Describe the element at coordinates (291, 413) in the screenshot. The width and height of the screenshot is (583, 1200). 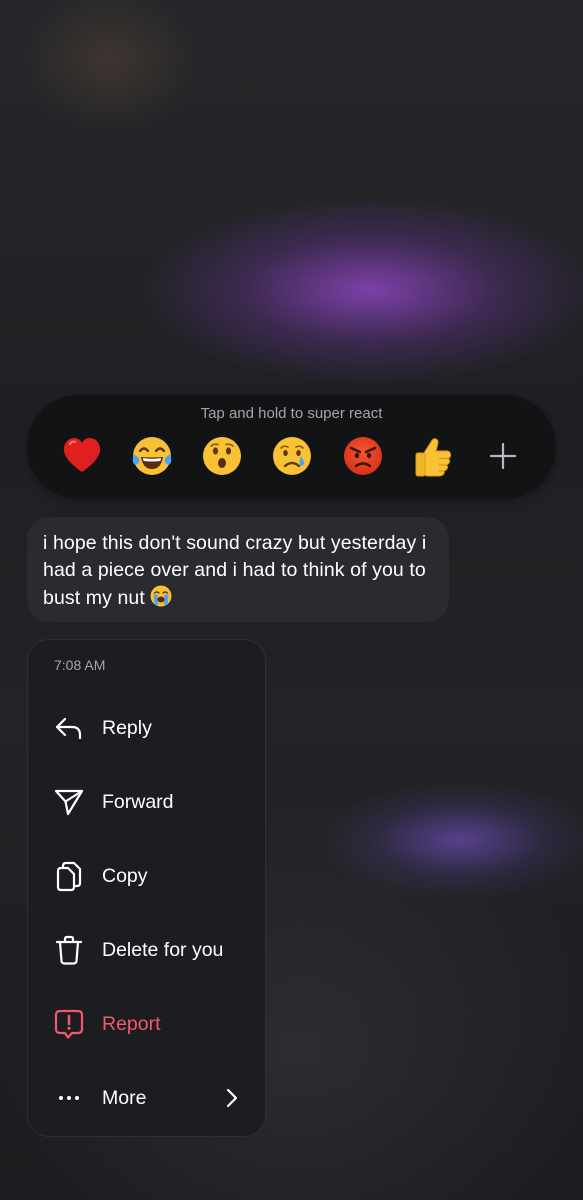
I see `super-react-hint: Tap and hold to super react` at that location.